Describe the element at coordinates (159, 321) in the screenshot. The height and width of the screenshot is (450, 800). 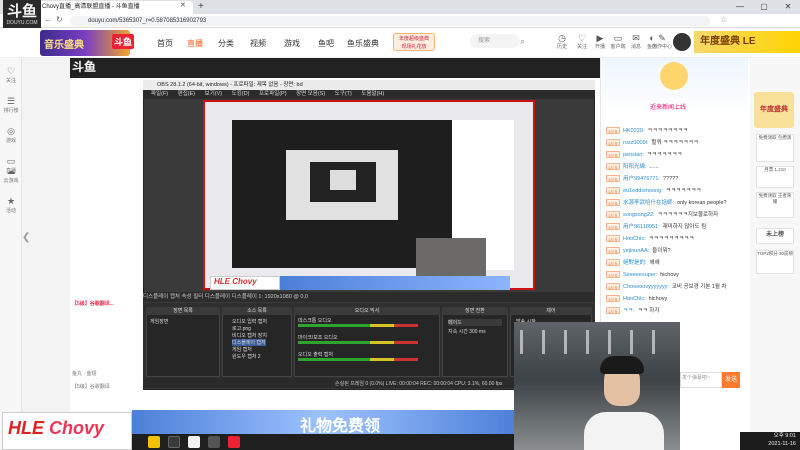
I see `scene-item: 게임장면` at that location.